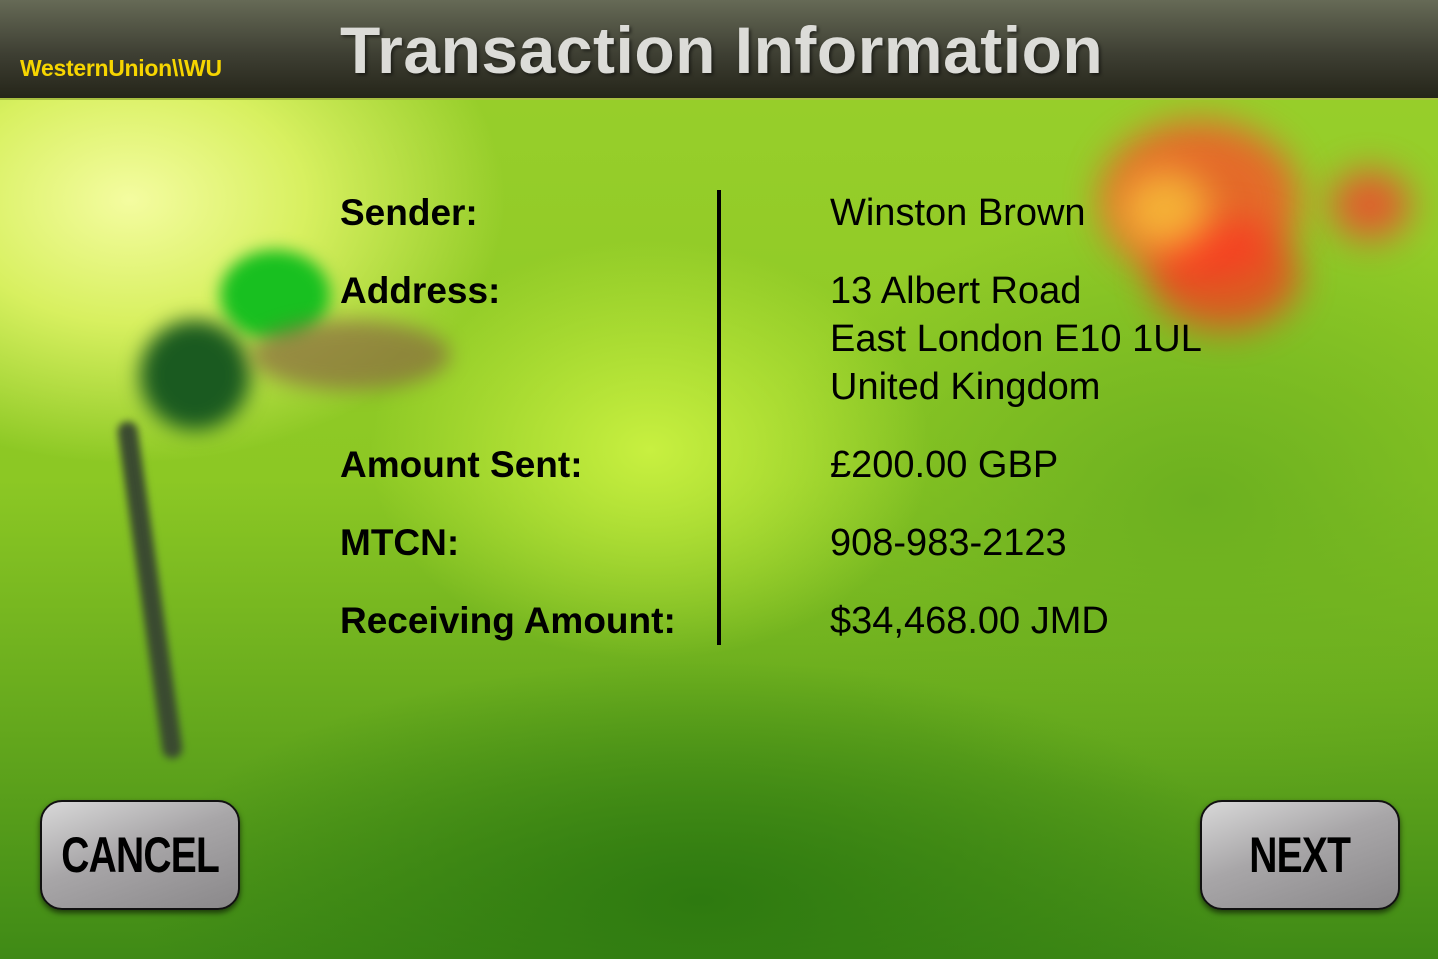 Image resolution: width=1438 pixels, height=959 pixels. What do you see at coordinates (409, 212) in the screenshot?
I see `sender-label: Sender:` at bounding box center [409, 212].